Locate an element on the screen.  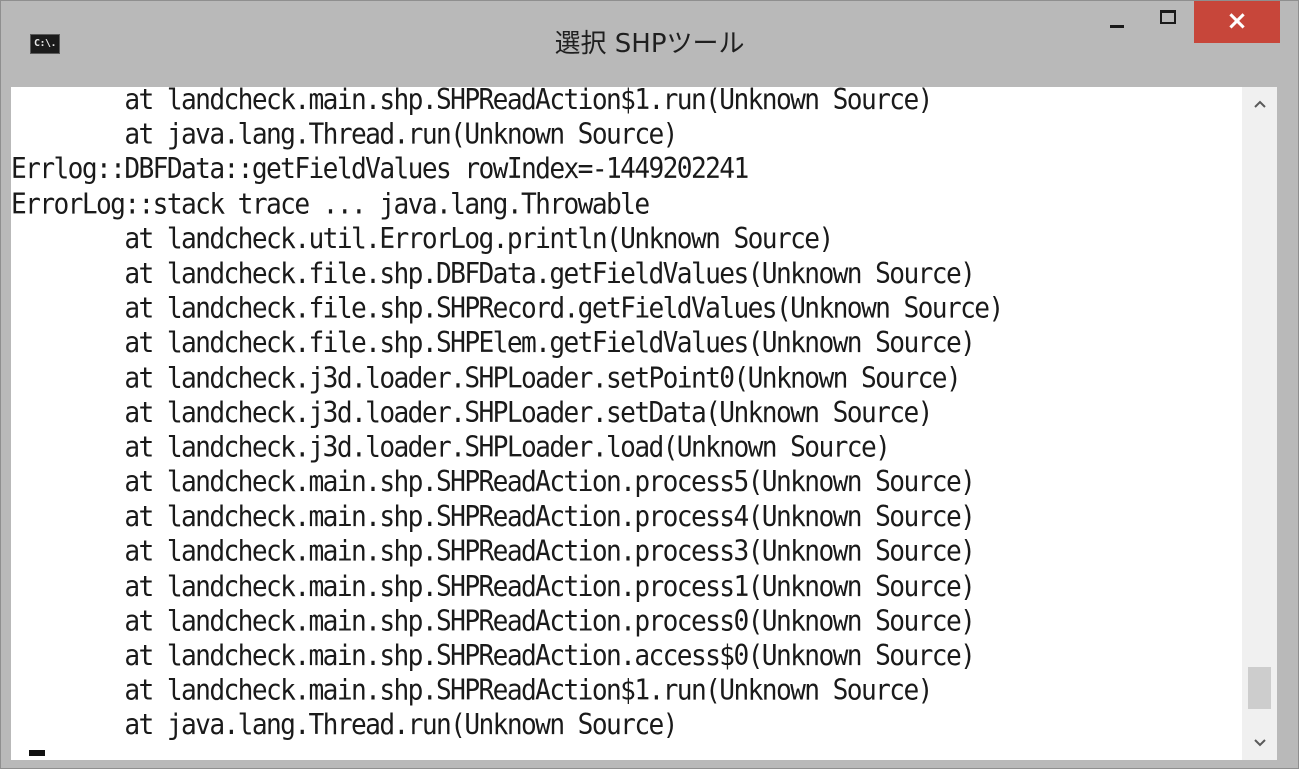
scroll-down-button is located at coordinates (1259, 743).